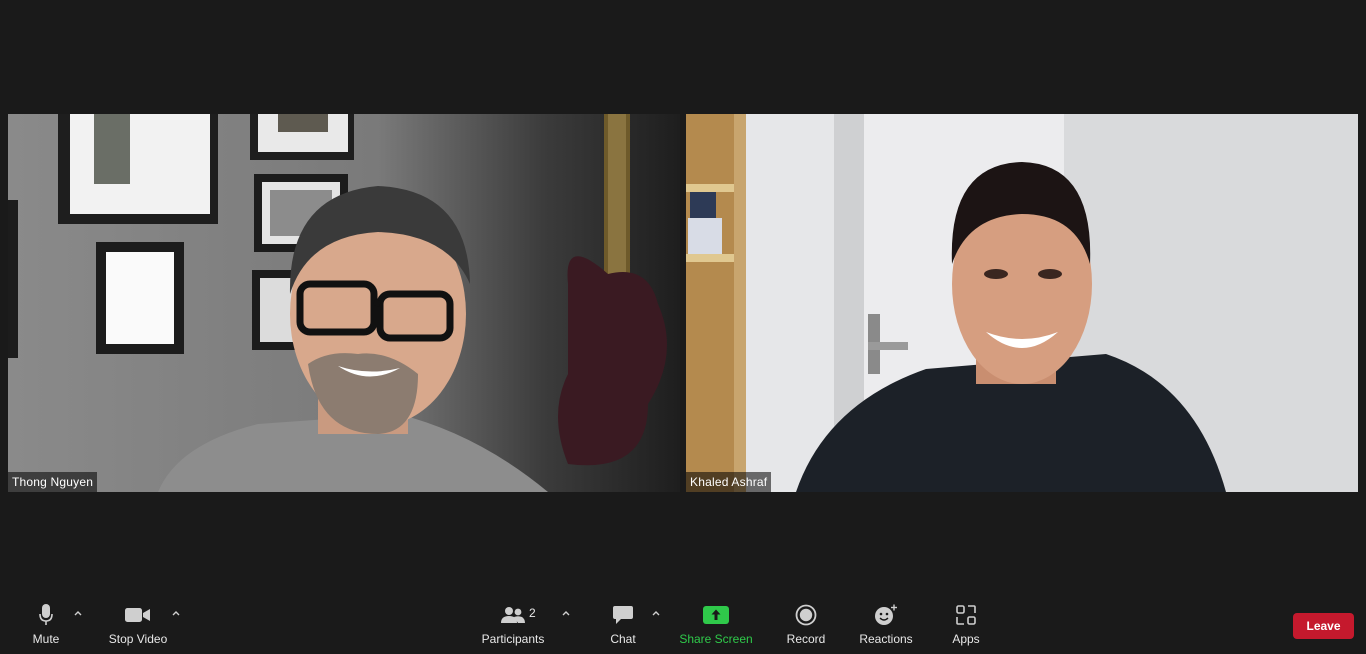 This screenshot has height=654, width=1366. I want to click on stop-video-button: Stop Video, so click(138, 626).